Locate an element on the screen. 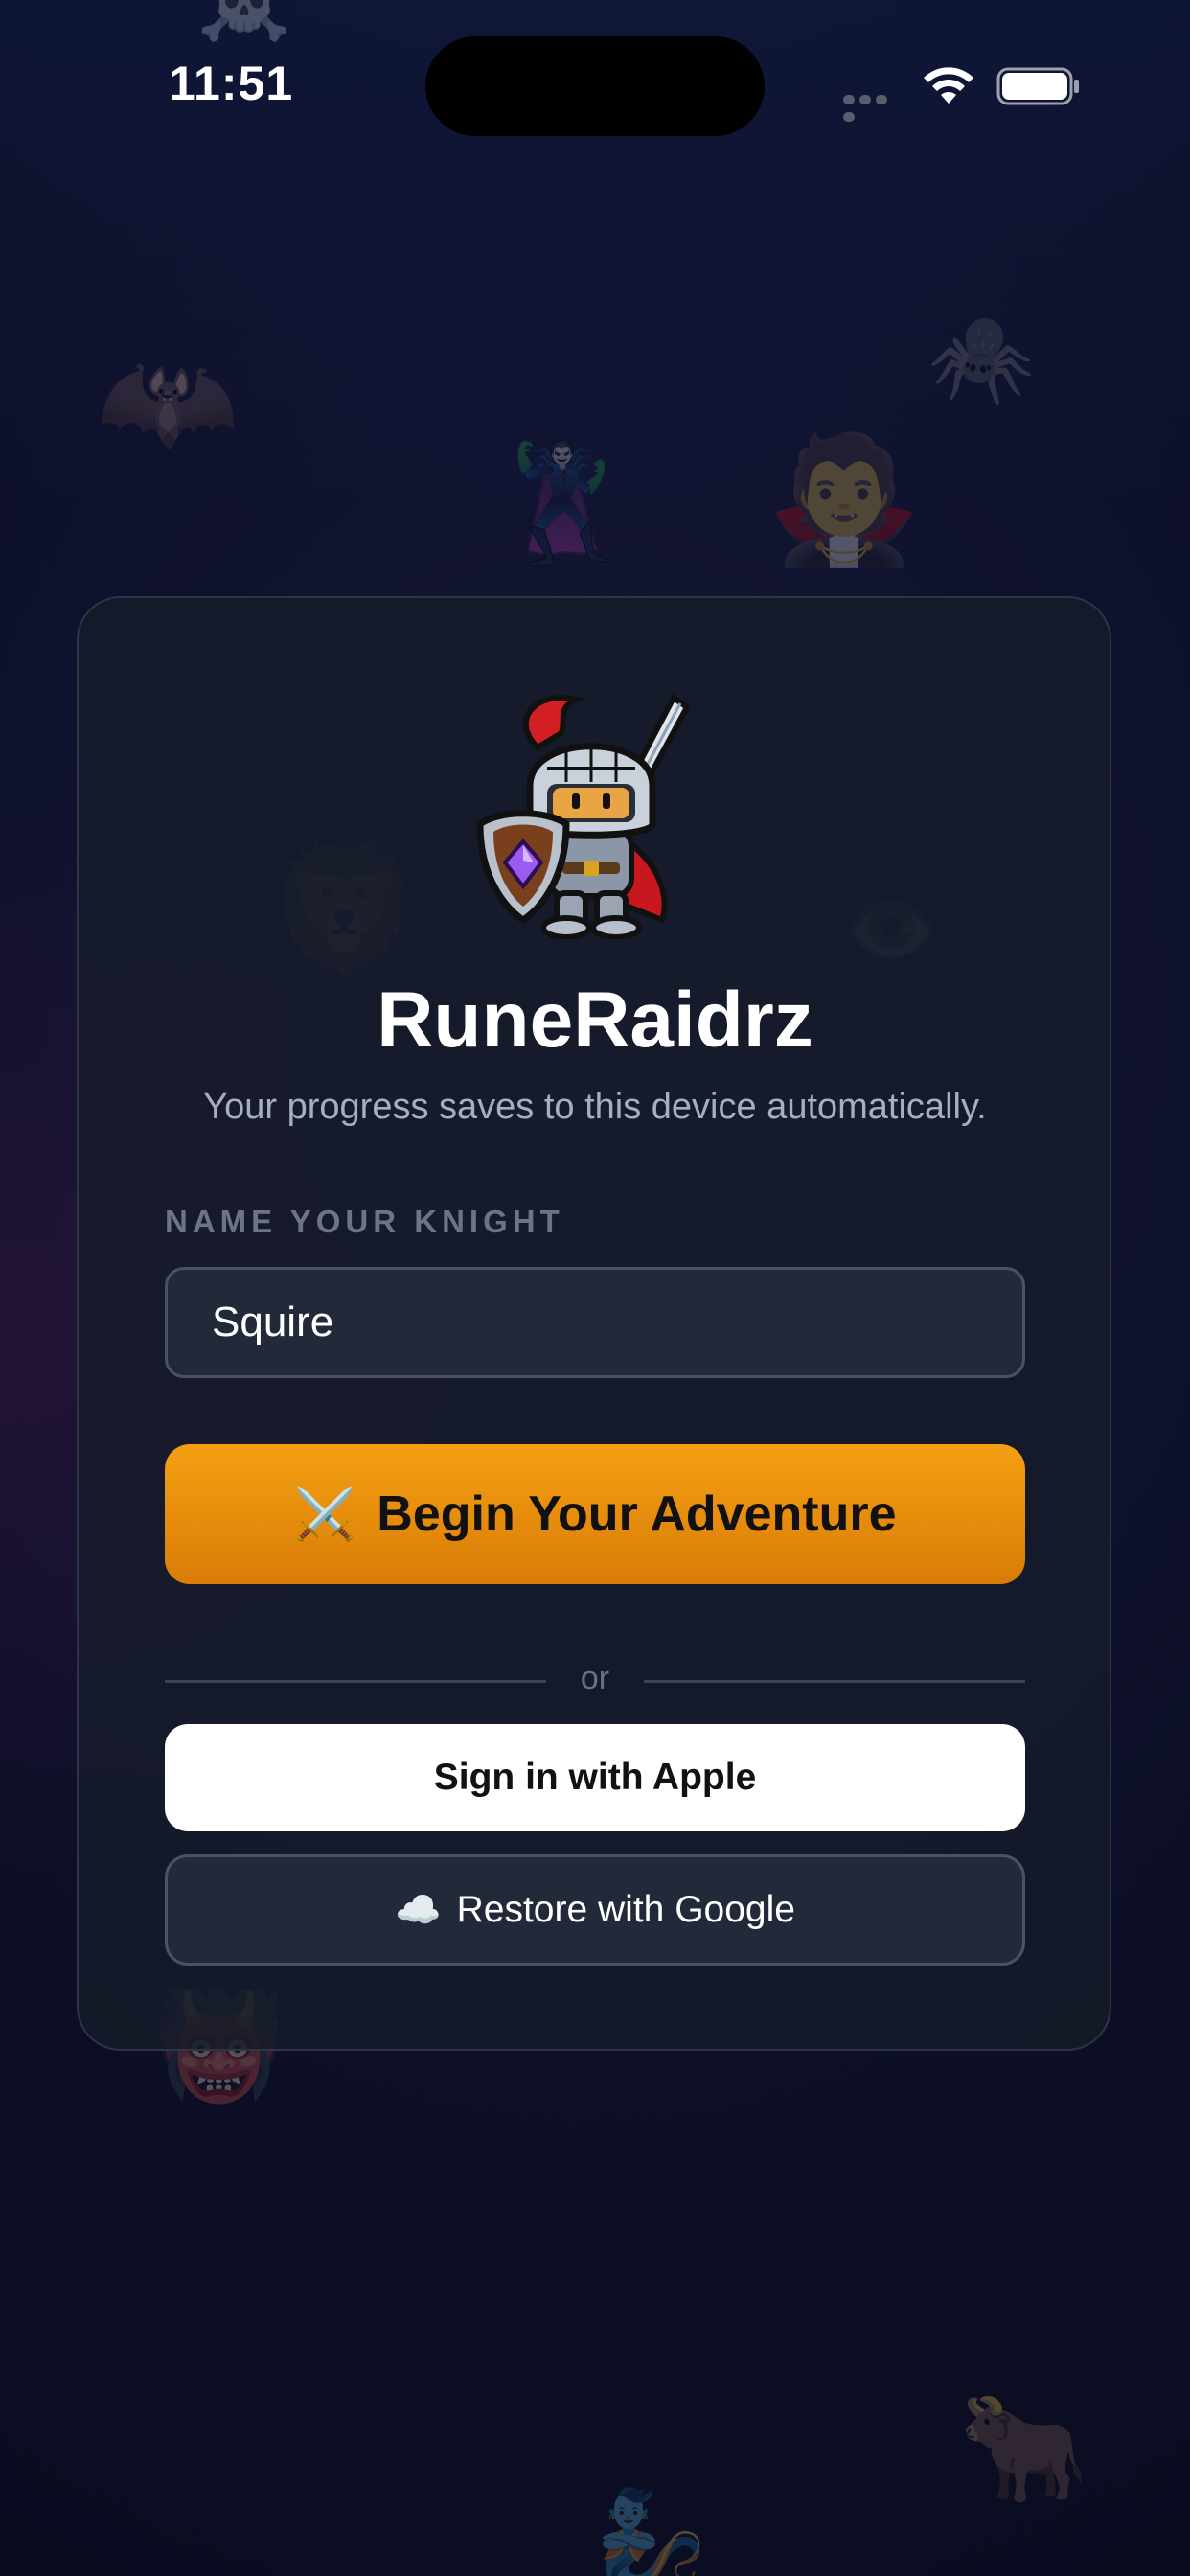 The width and height of the screenshot is (1190, 2576). cellular-signal-icon is located at coordinates (874, 107).